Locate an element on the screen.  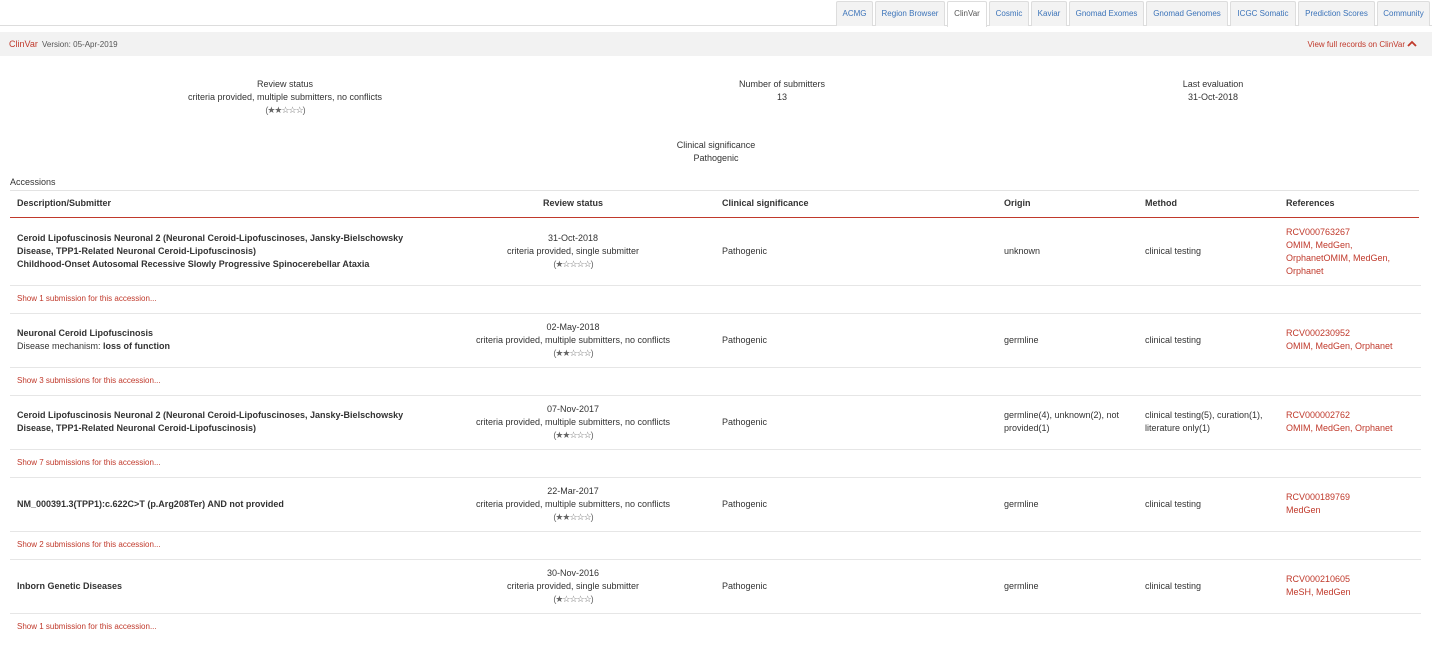
table-row-origin: germline(4), unknown(2), not provided(1) is located at coordinates (1061, 422).